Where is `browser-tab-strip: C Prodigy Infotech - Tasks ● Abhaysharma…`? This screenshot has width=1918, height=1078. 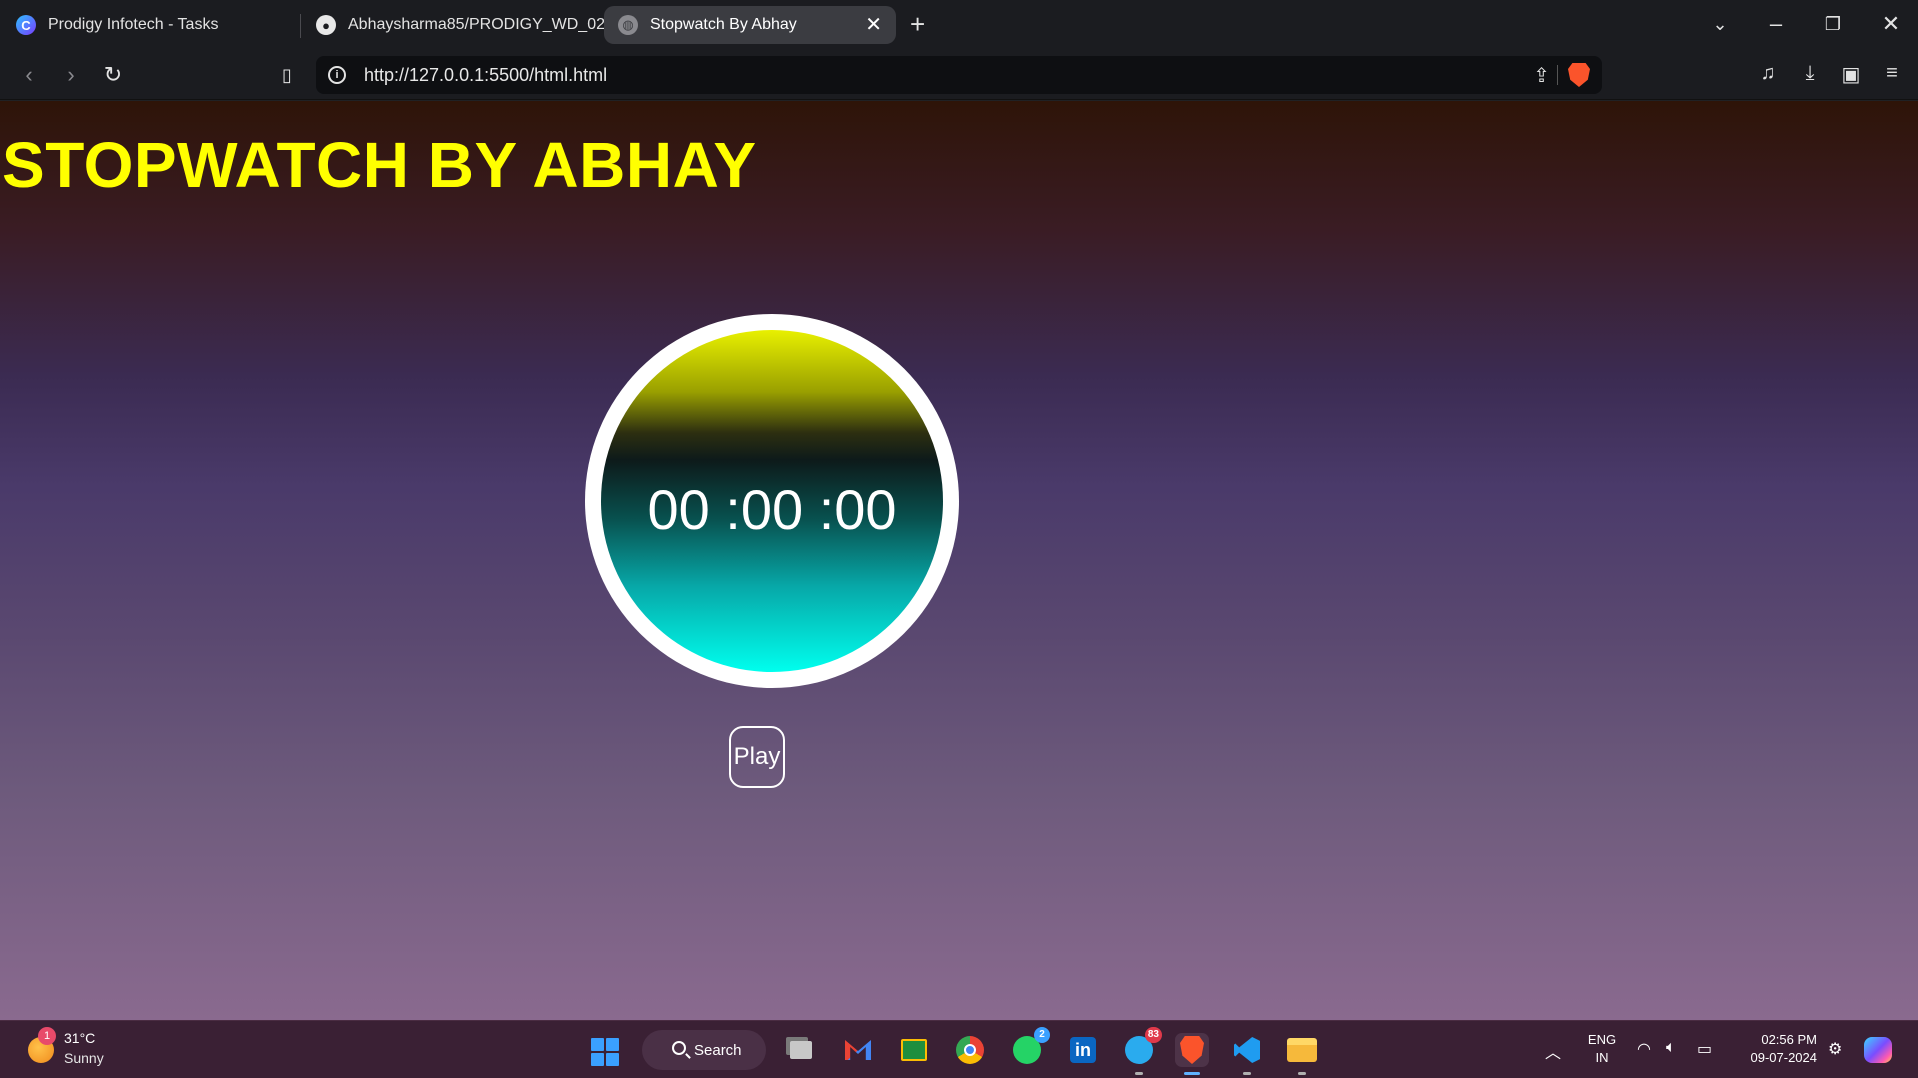
browser-tab-strip: C Prodigy Infotech - Tasks ● Abhaysharma… is located at coordinates (959, 25).